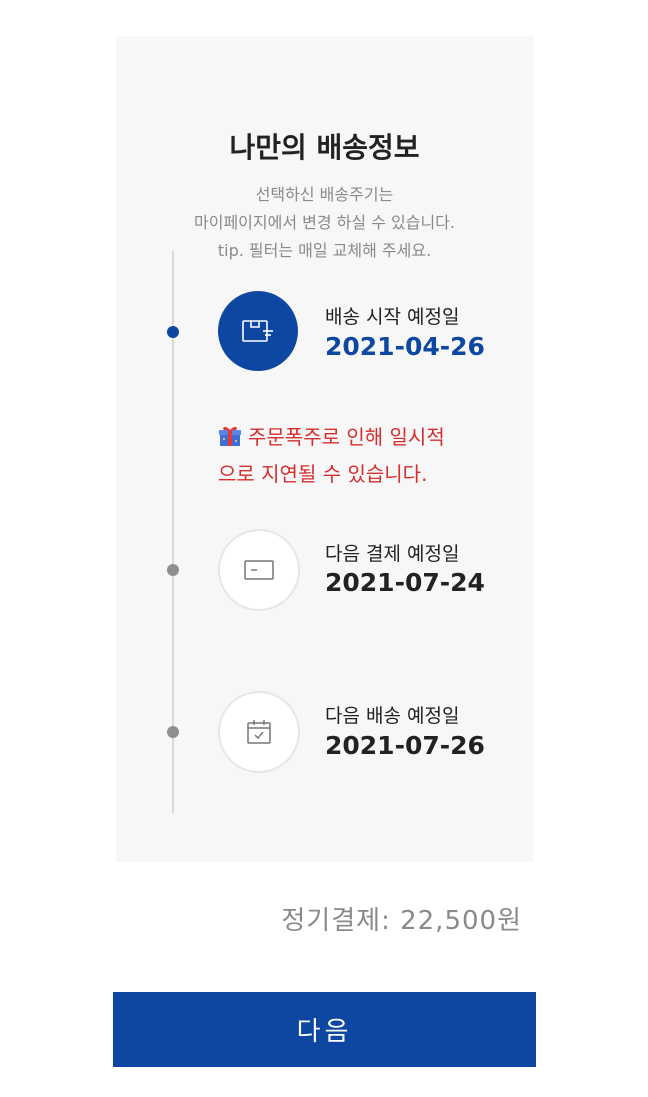  Describe the element at coordinates (259, 732) in the screenshot. I see `calendar-check-icon` at that location.